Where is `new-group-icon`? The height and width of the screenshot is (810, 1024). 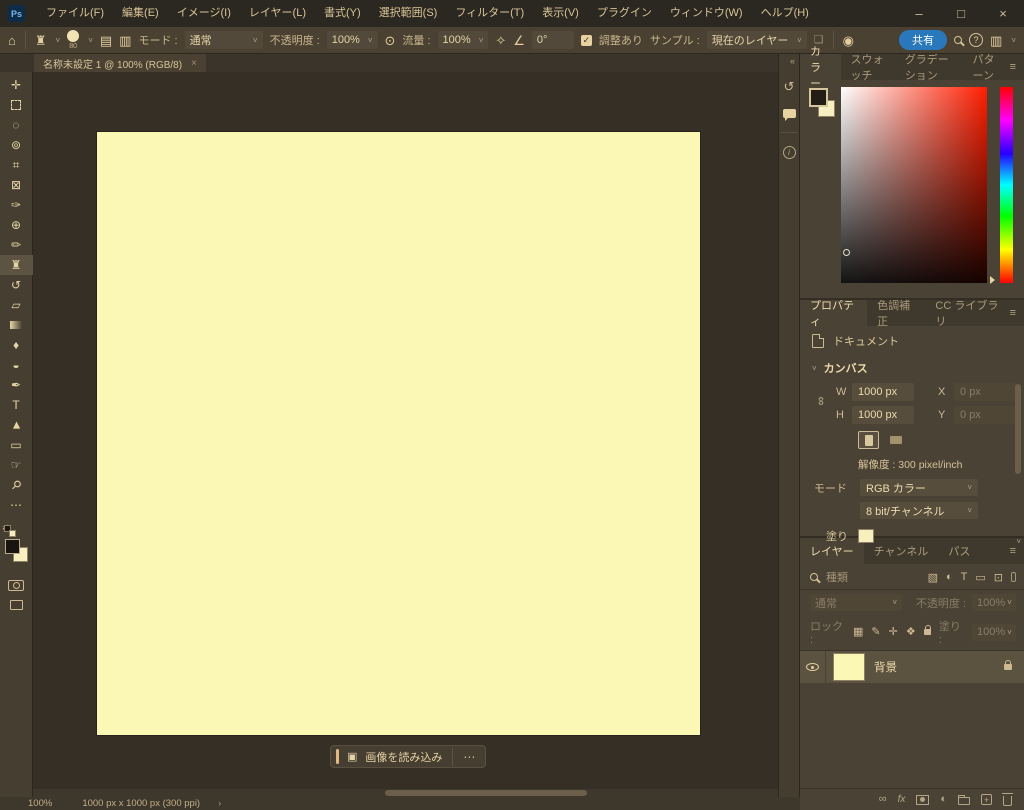
new-group-icon is located at coordinates (964, 800).